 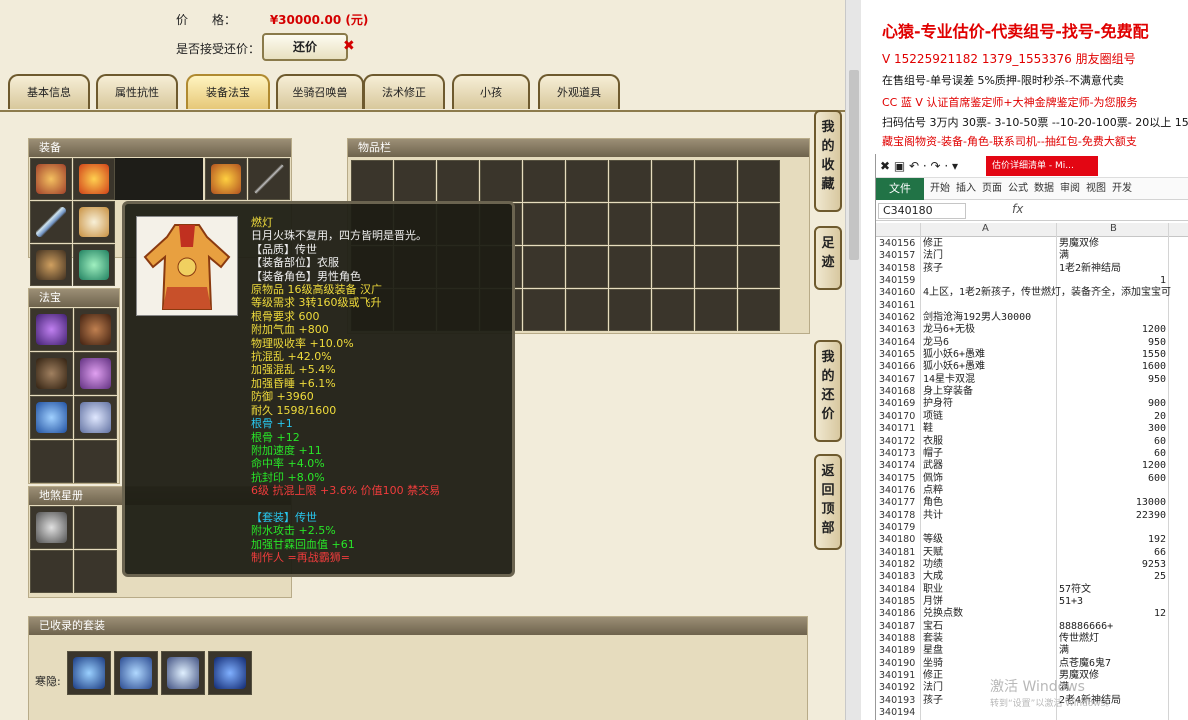 I want to click on sheet-row: 340173 帽子 60, so click(x=1032, y=454).